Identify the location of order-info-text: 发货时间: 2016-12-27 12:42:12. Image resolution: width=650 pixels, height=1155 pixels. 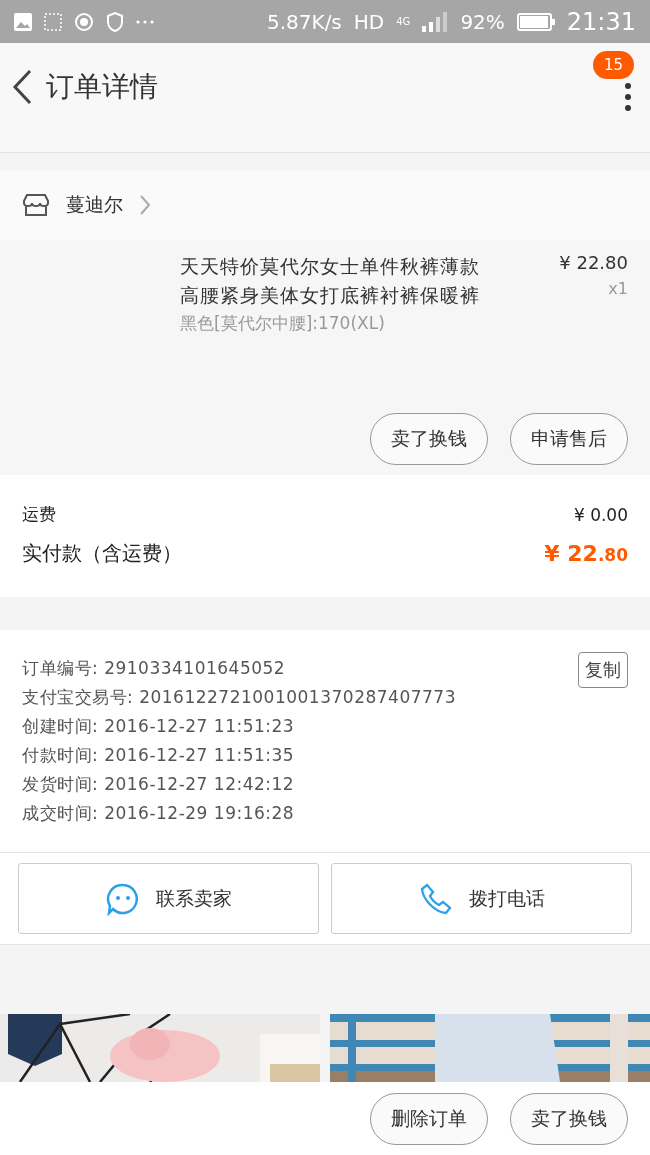
(158, 784).